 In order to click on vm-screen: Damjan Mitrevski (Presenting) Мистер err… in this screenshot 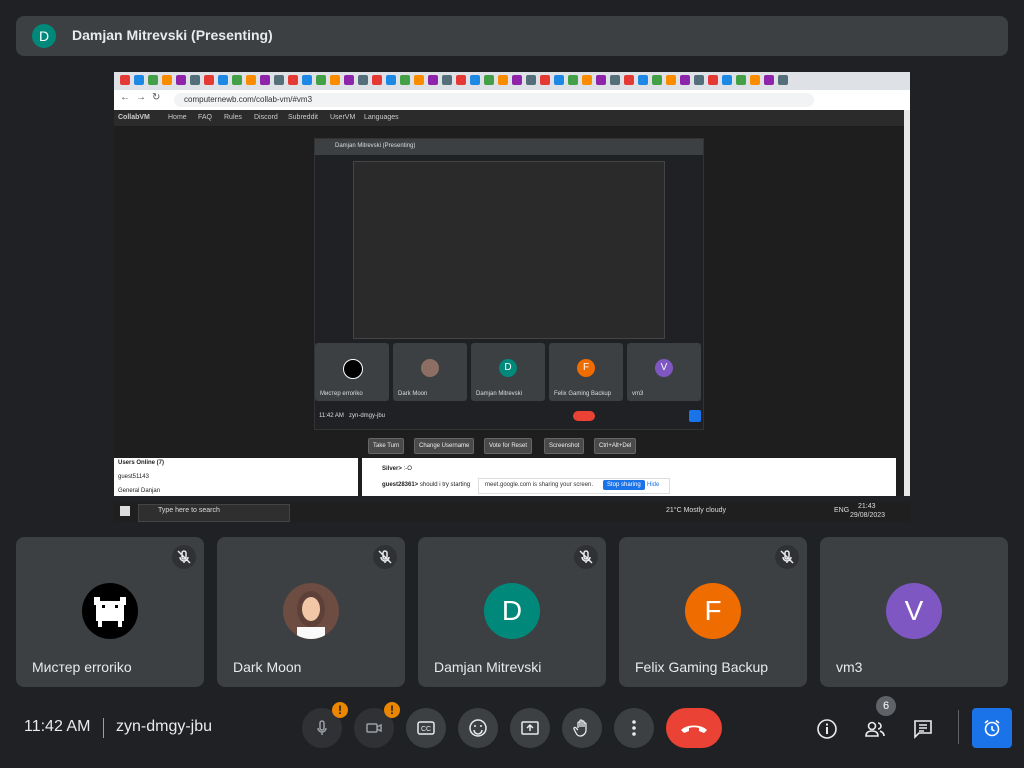, I will do `click(509, 284)`.